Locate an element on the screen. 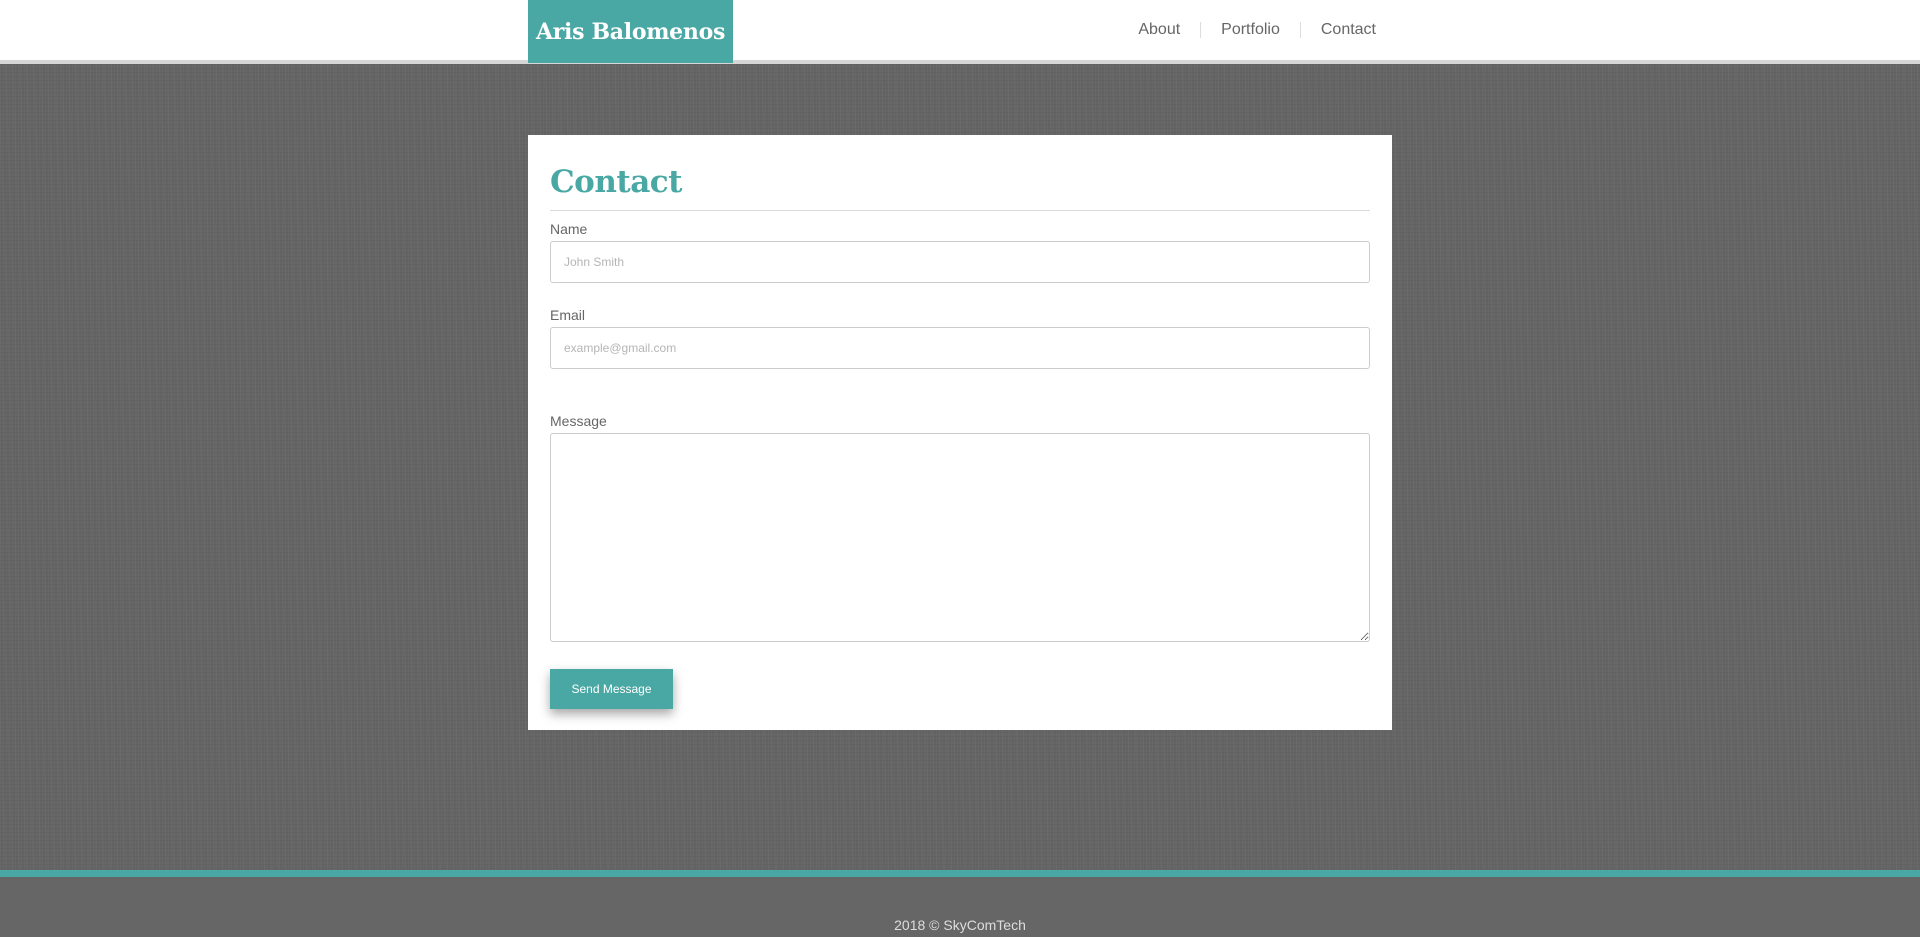 This screenshot has width=1920, height=937. title-divider is located at coordinates (960, 210).